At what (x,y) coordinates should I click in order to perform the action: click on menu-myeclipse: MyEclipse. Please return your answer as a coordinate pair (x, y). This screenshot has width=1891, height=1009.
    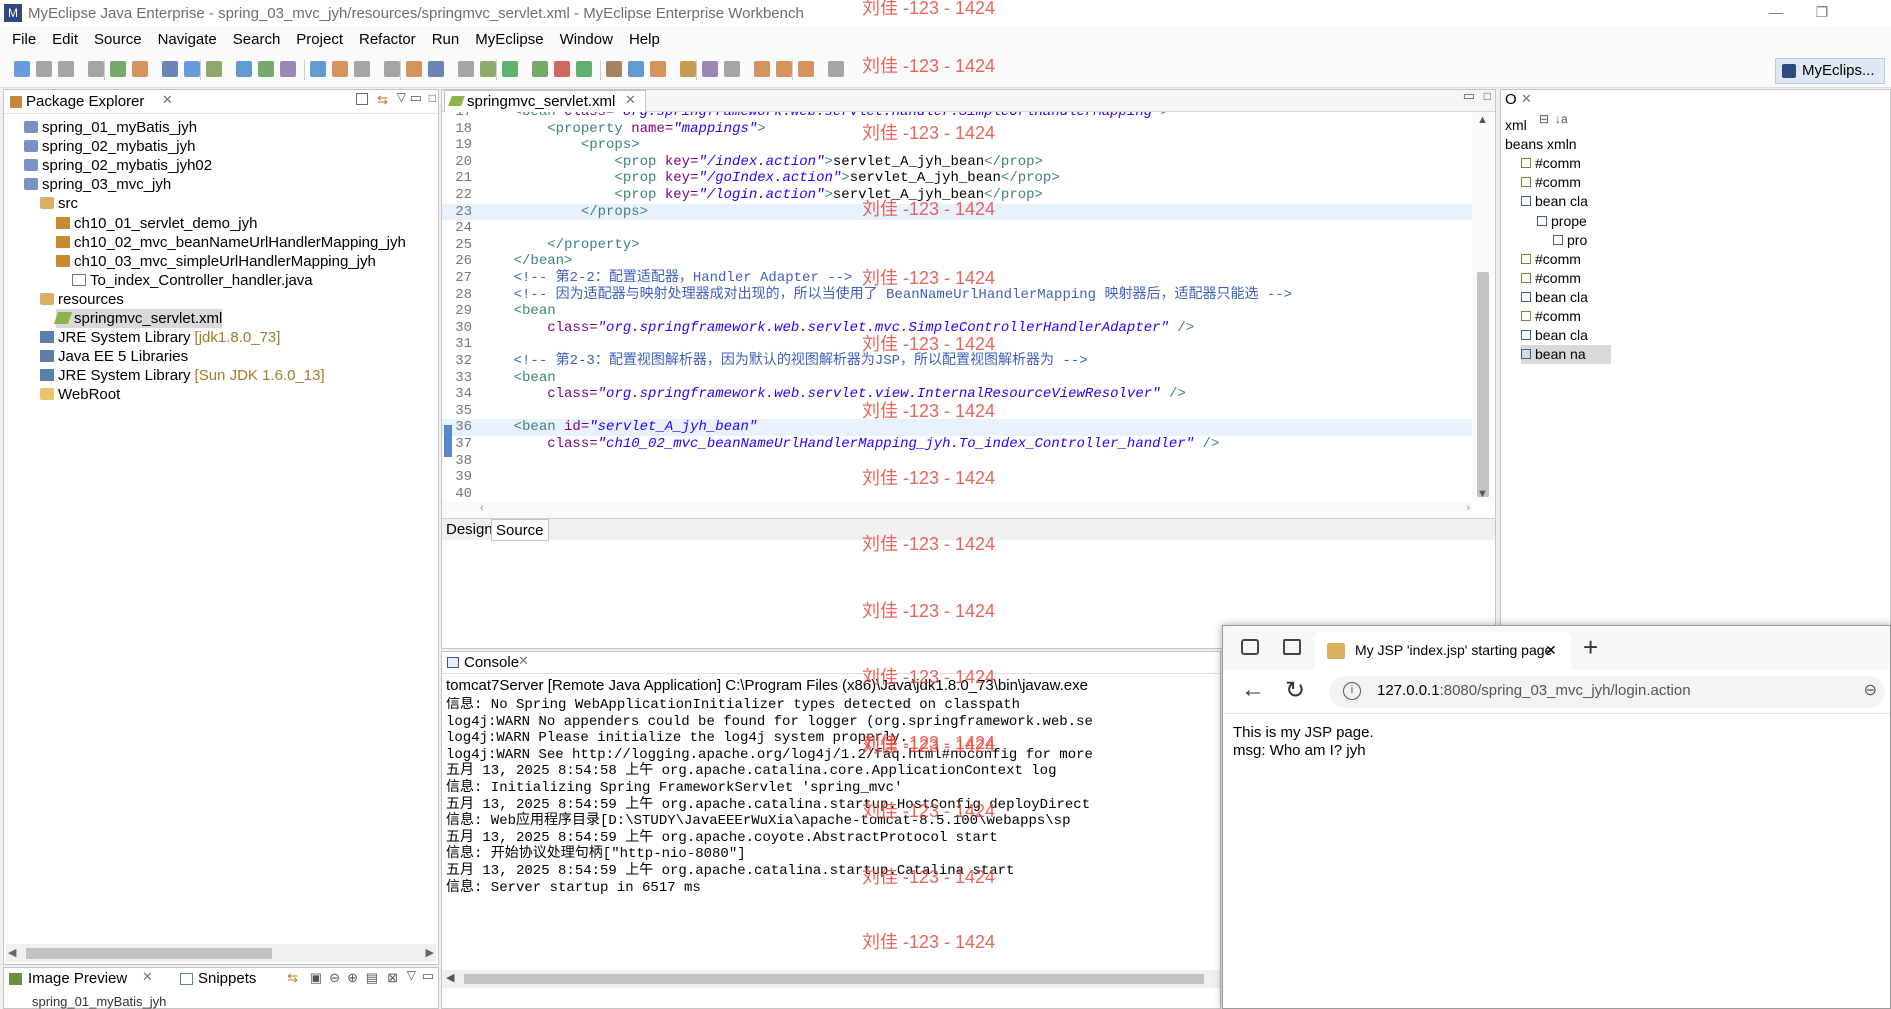
    Looking at the image, I should click on (509, 39).